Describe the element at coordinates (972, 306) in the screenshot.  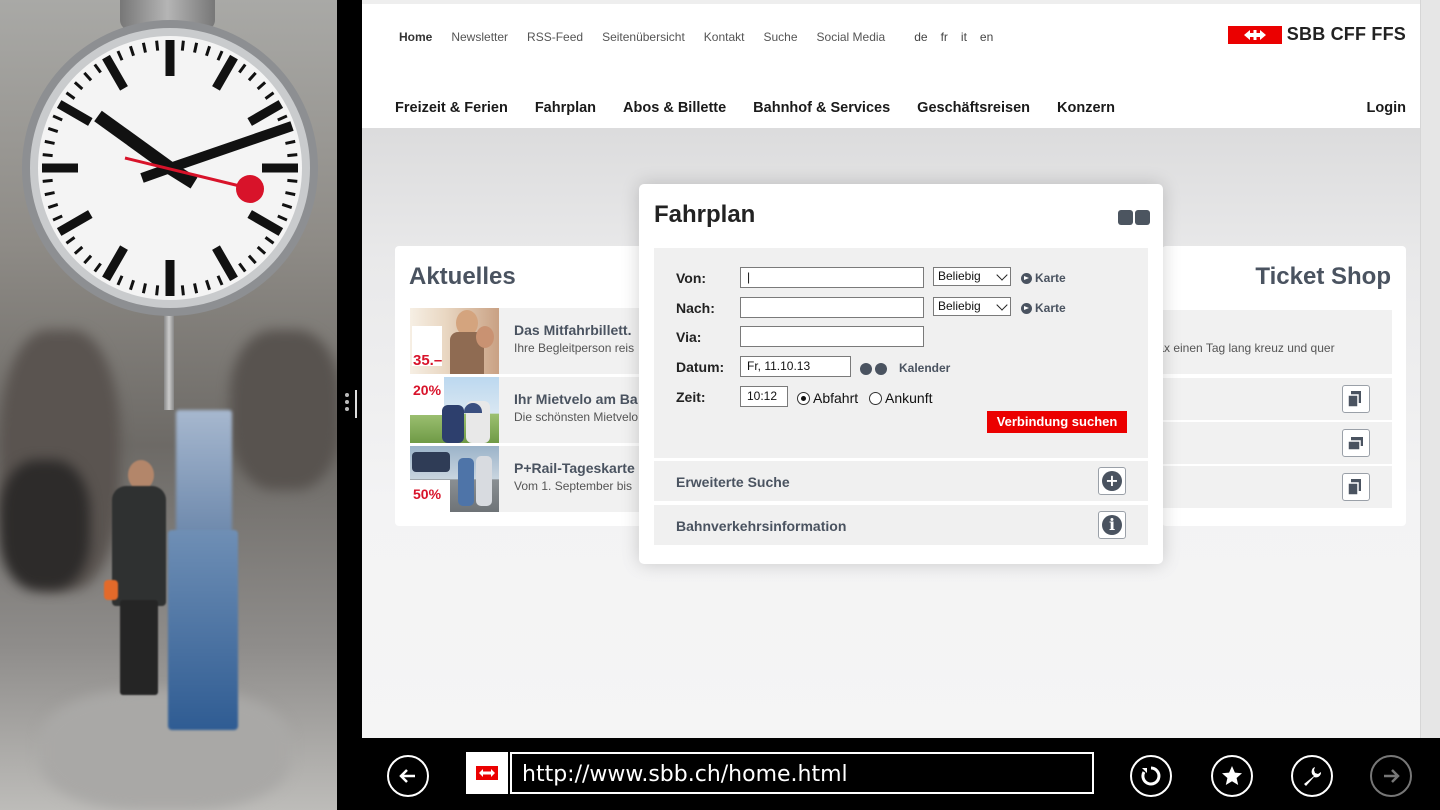
I see `nach-select: Beliebig` at that location.